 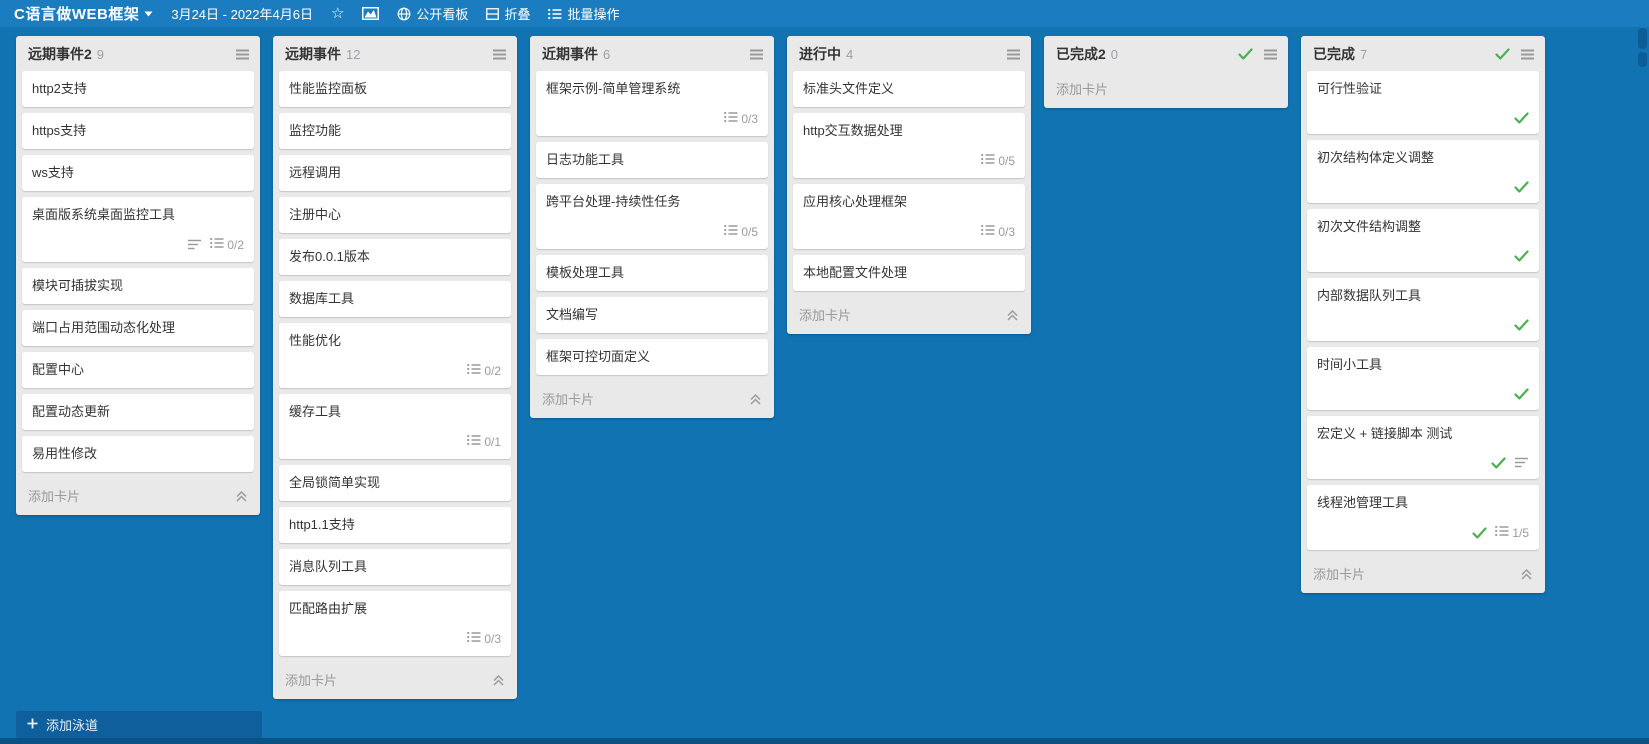 I want to click on card-badges: 0/1, so click(x=395, y=441).